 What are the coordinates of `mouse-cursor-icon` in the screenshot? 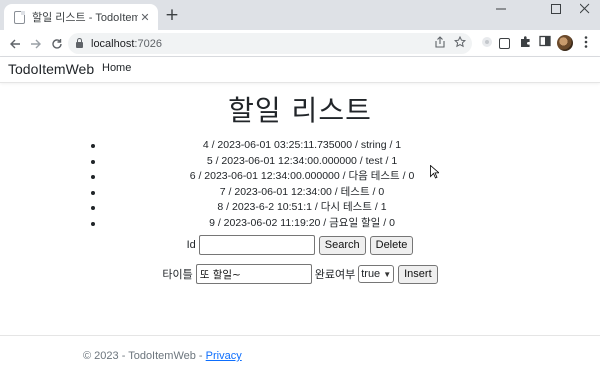 It's located at (434, 172).